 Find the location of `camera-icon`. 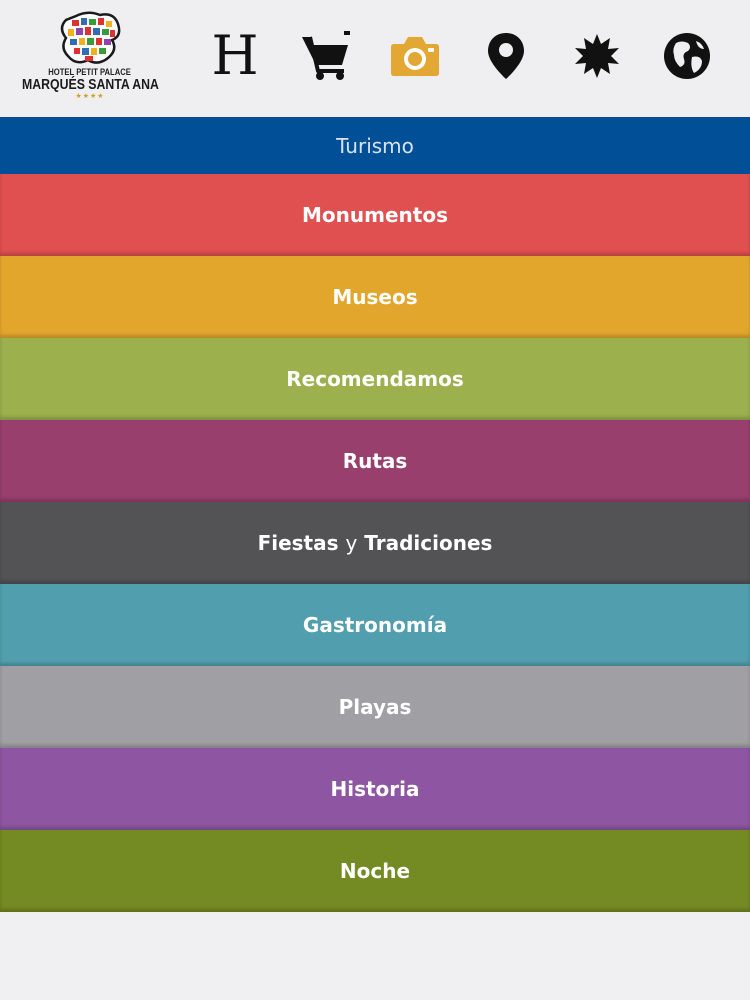

camera-icon is located at coordinates (415, 56).